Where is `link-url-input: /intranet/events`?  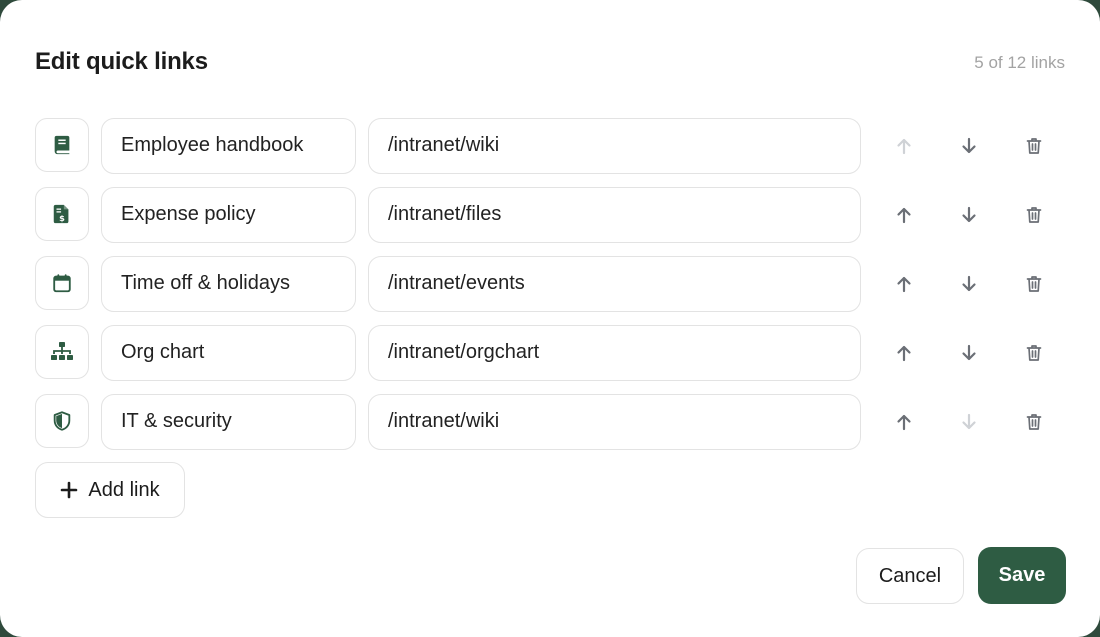 link-url-input: /intranet/events is located at coordinates (614, 284).